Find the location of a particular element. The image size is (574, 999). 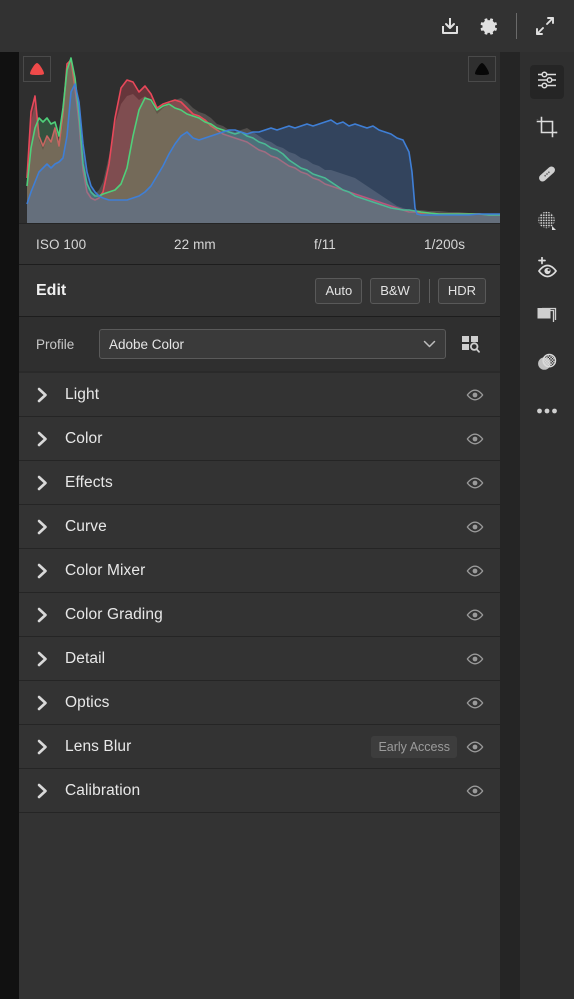

panel-label: Color Mixer is located at coordinates (105, 570).